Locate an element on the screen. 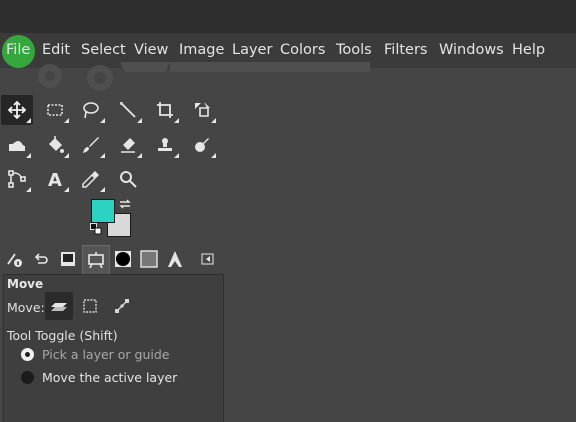  patterns-icon is located at coordinates (149, 259).